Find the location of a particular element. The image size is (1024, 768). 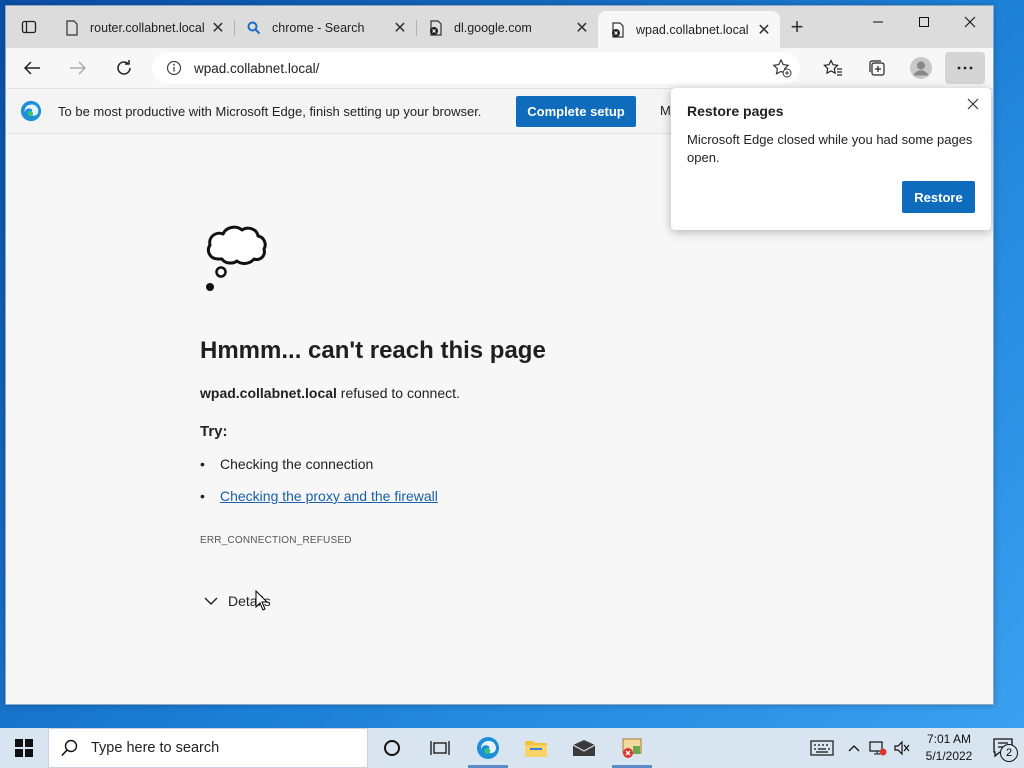

cortana-button is located at coordinates (392, 748).